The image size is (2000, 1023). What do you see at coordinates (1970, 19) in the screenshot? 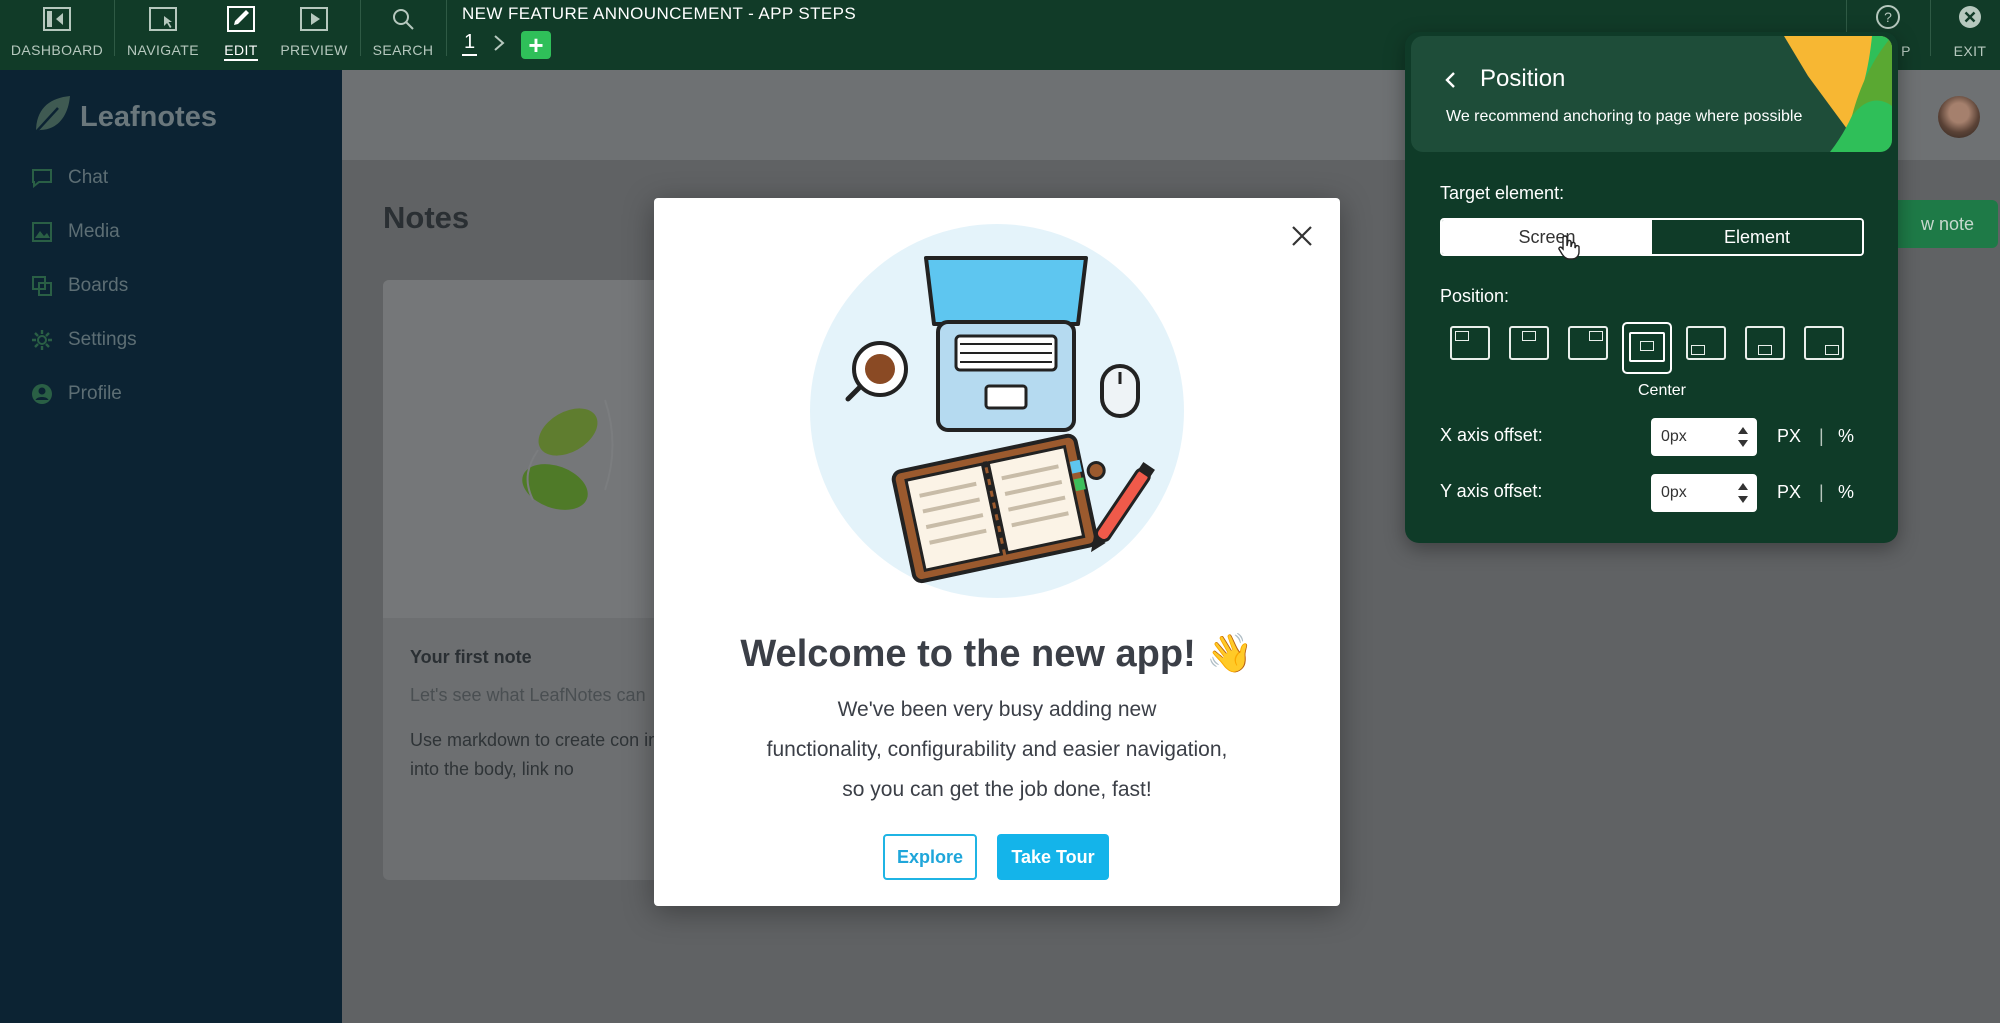
I see `close-circle-icon` at bounding box center [1970, 19].